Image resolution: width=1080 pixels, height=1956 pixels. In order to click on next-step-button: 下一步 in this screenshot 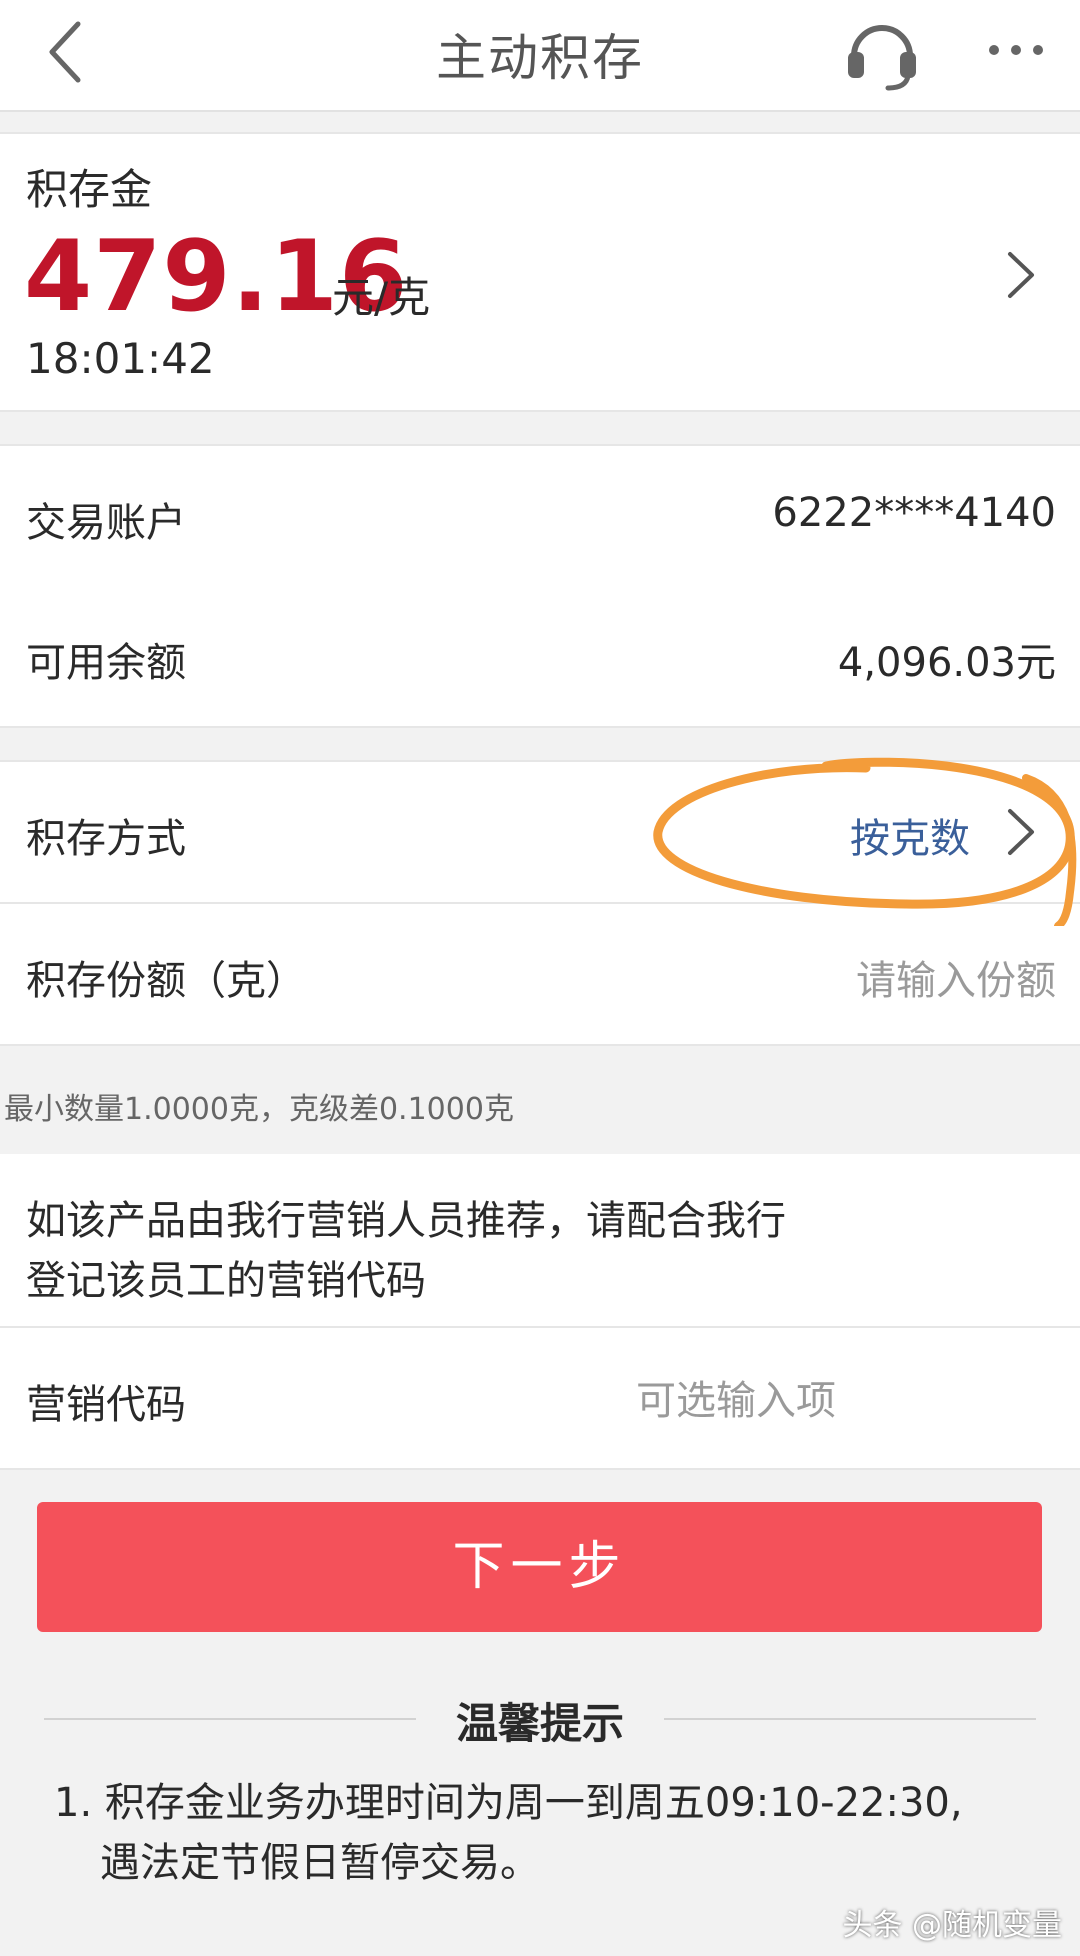, I will do `click(539, 1567)`.